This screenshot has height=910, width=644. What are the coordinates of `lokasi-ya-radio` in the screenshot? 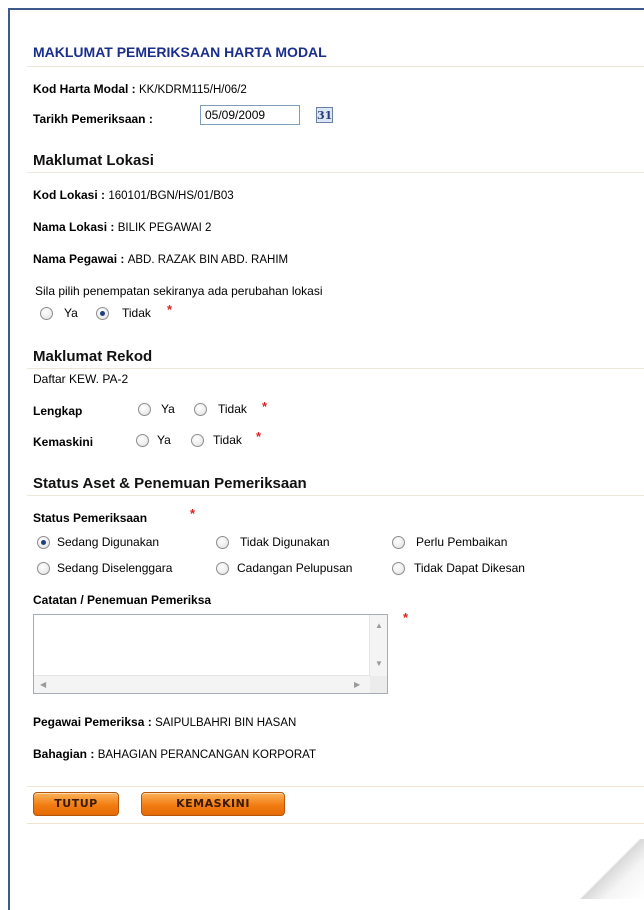 It's located at (46, 313).